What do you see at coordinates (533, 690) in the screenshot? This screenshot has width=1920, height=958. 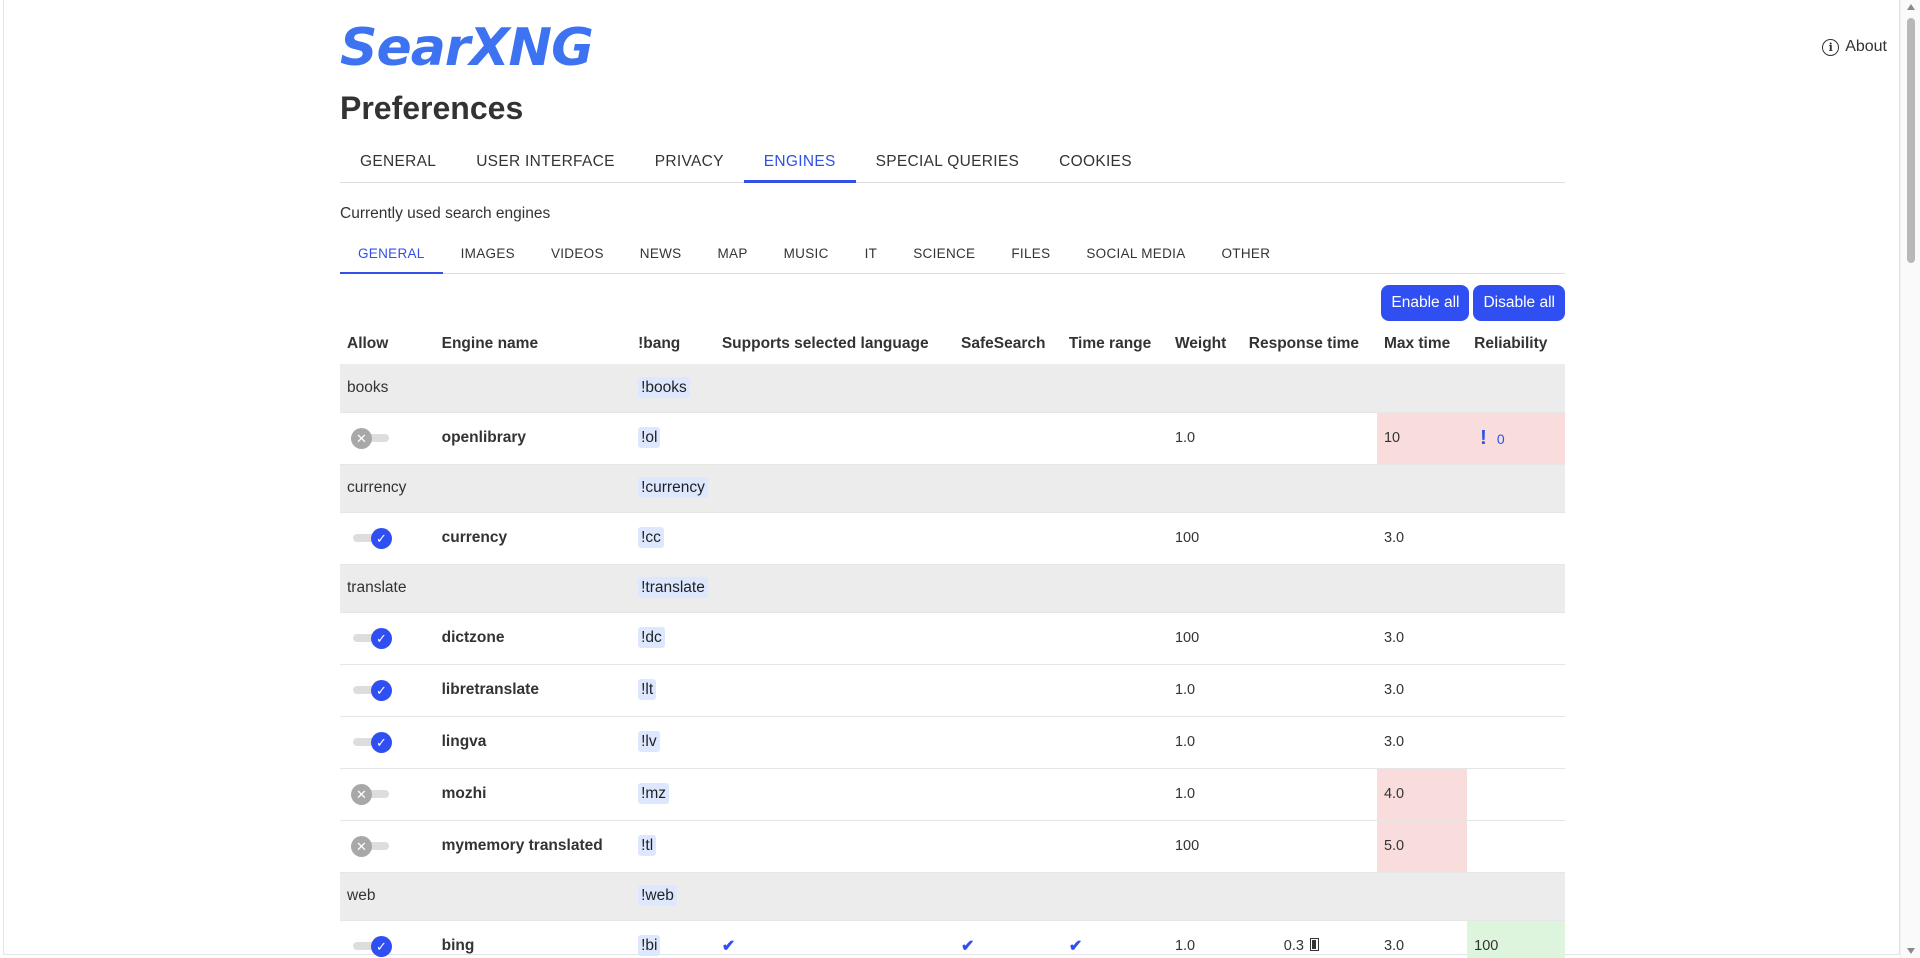 I see `engine-name: libretranslate` at bounding box center [533, 690].